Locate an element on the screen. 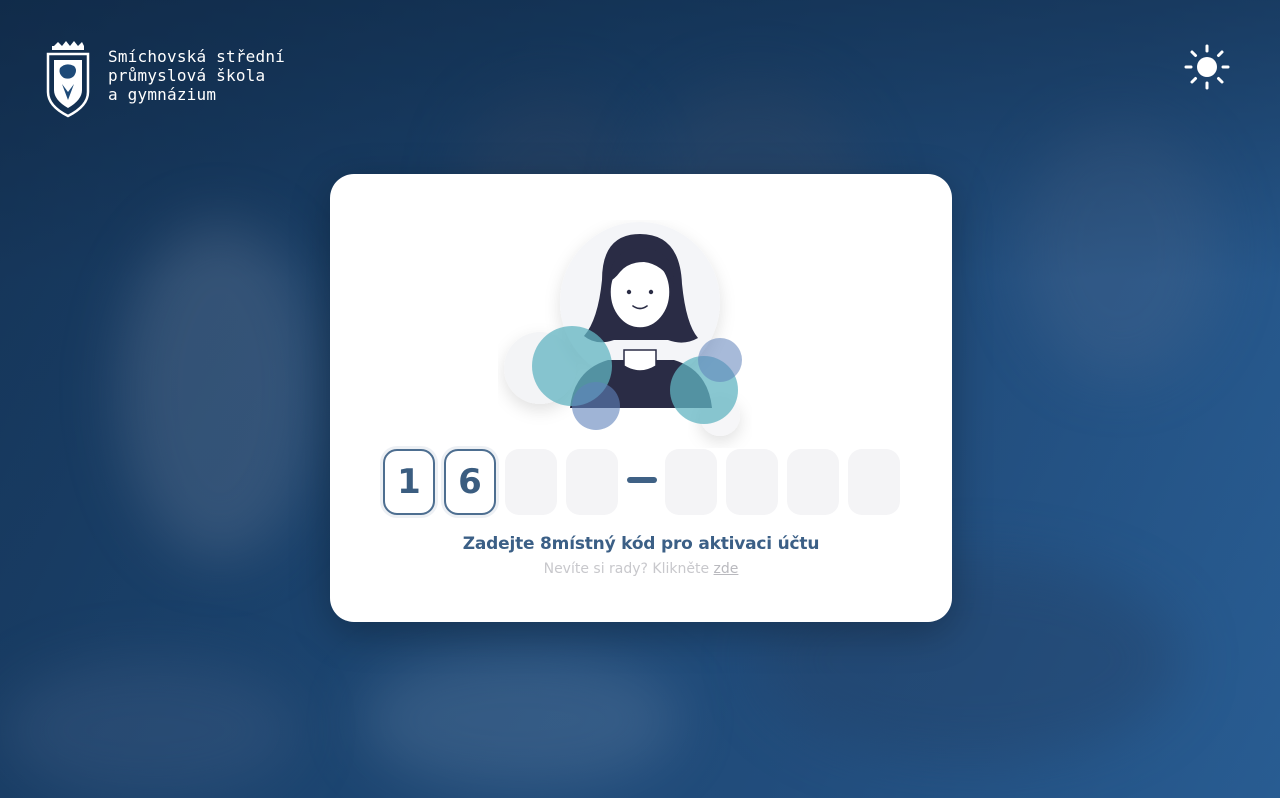 The width and height of the screenshot is (1280, 798). instruction-text: Zadejte 8místný kód pro aktivaci účtu is located at coordinates (641, 544).